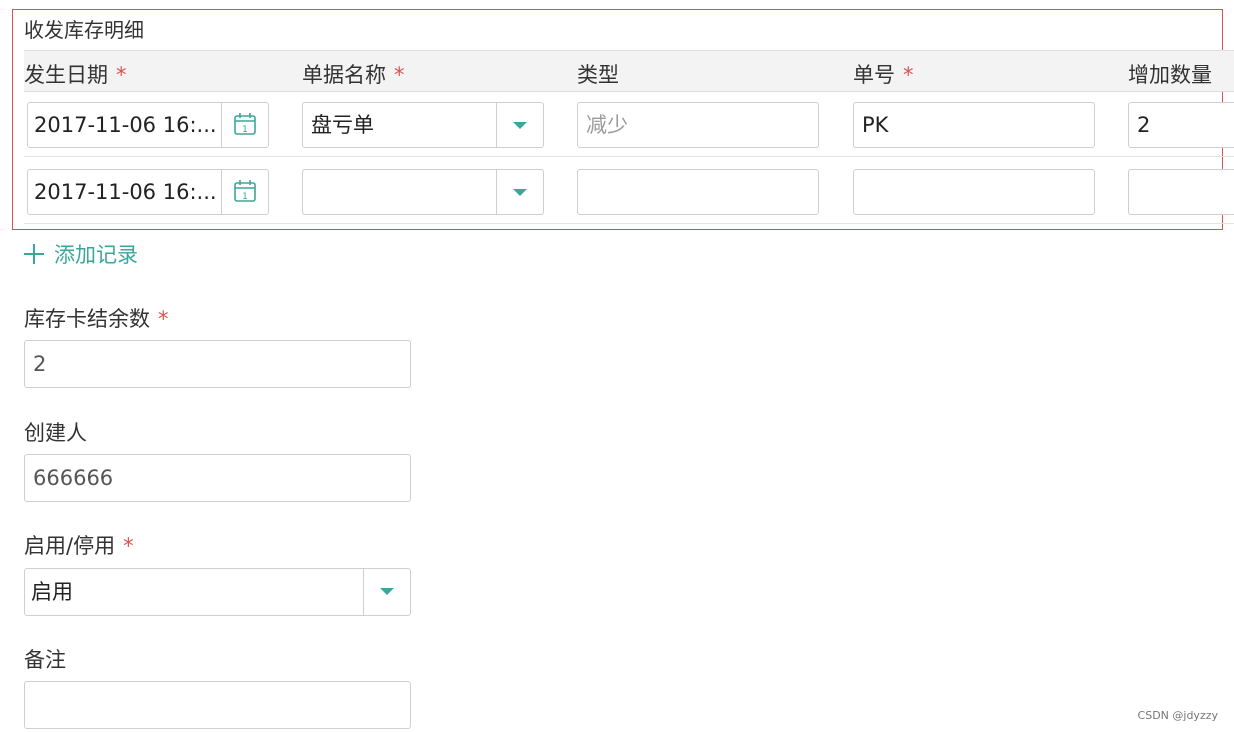 The height and width of the screenshot is (732, 1234). I want to click on balance-input: 2, so click(217, 364).